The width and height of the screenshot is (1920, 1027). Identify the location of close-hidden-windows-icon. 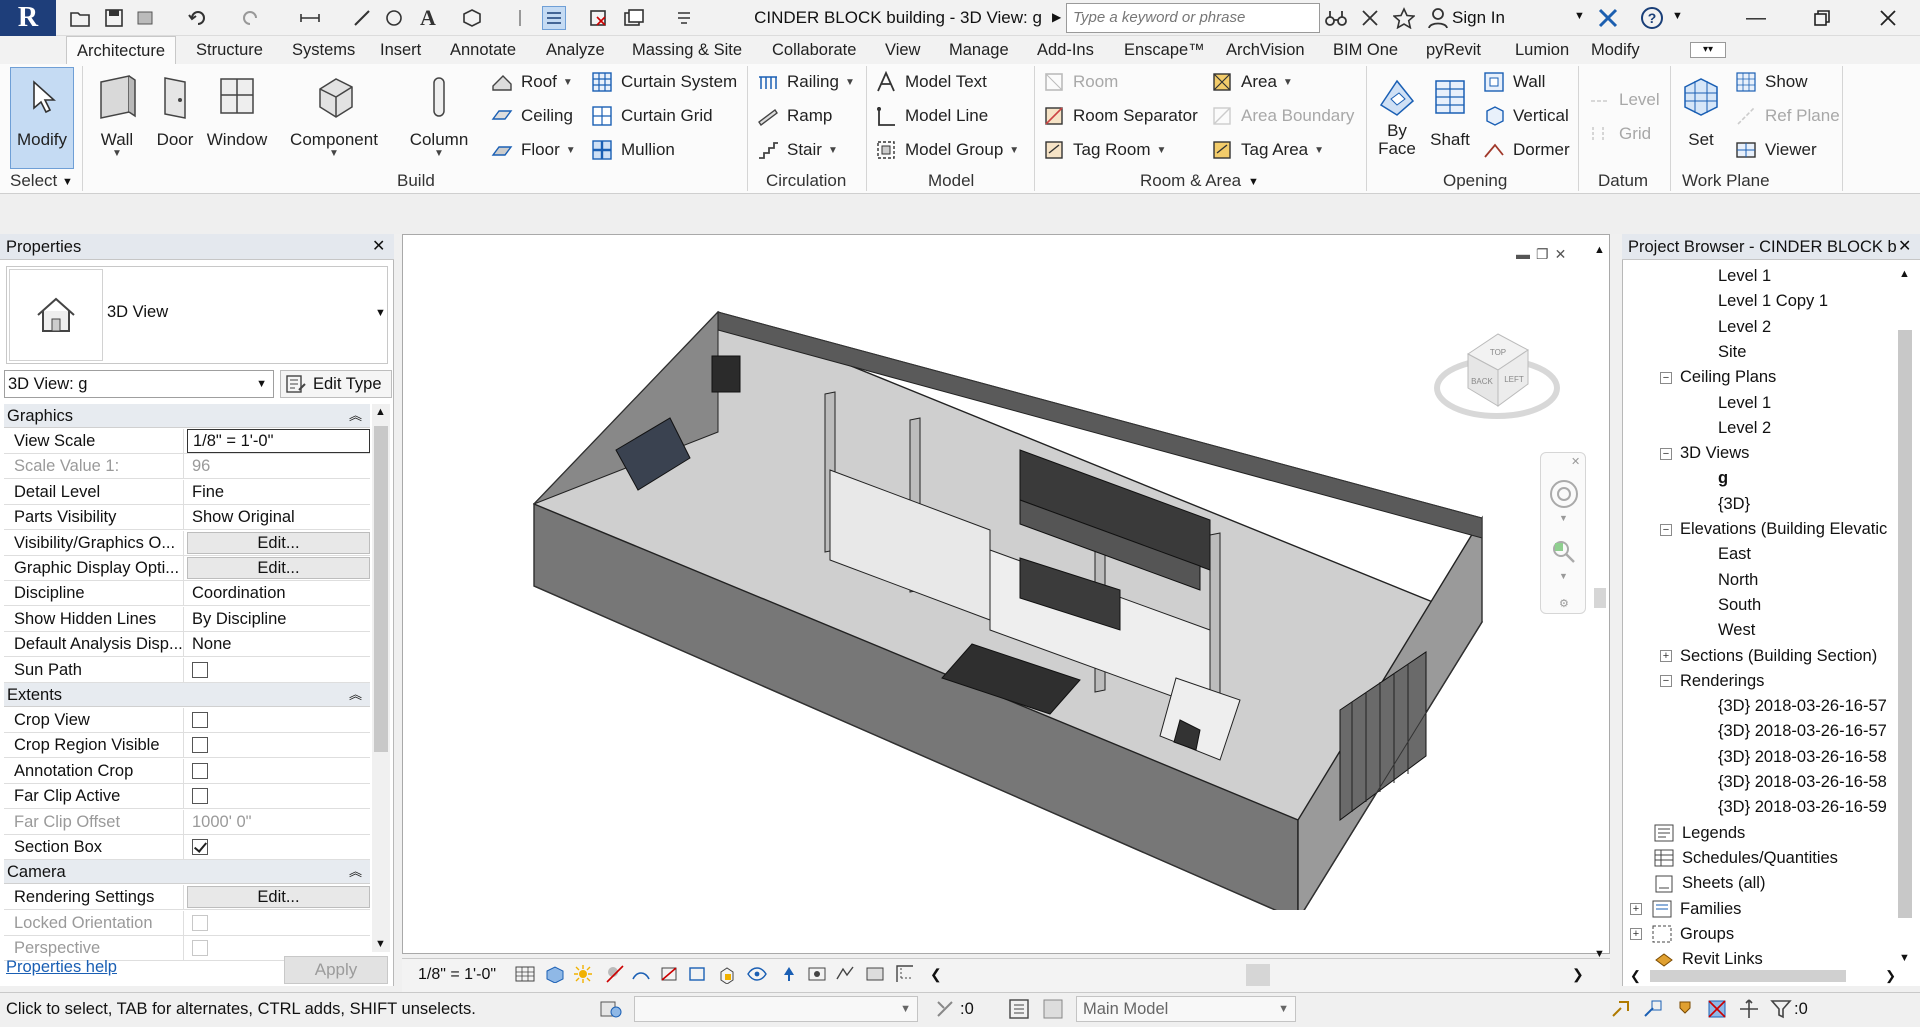
(598, 18).